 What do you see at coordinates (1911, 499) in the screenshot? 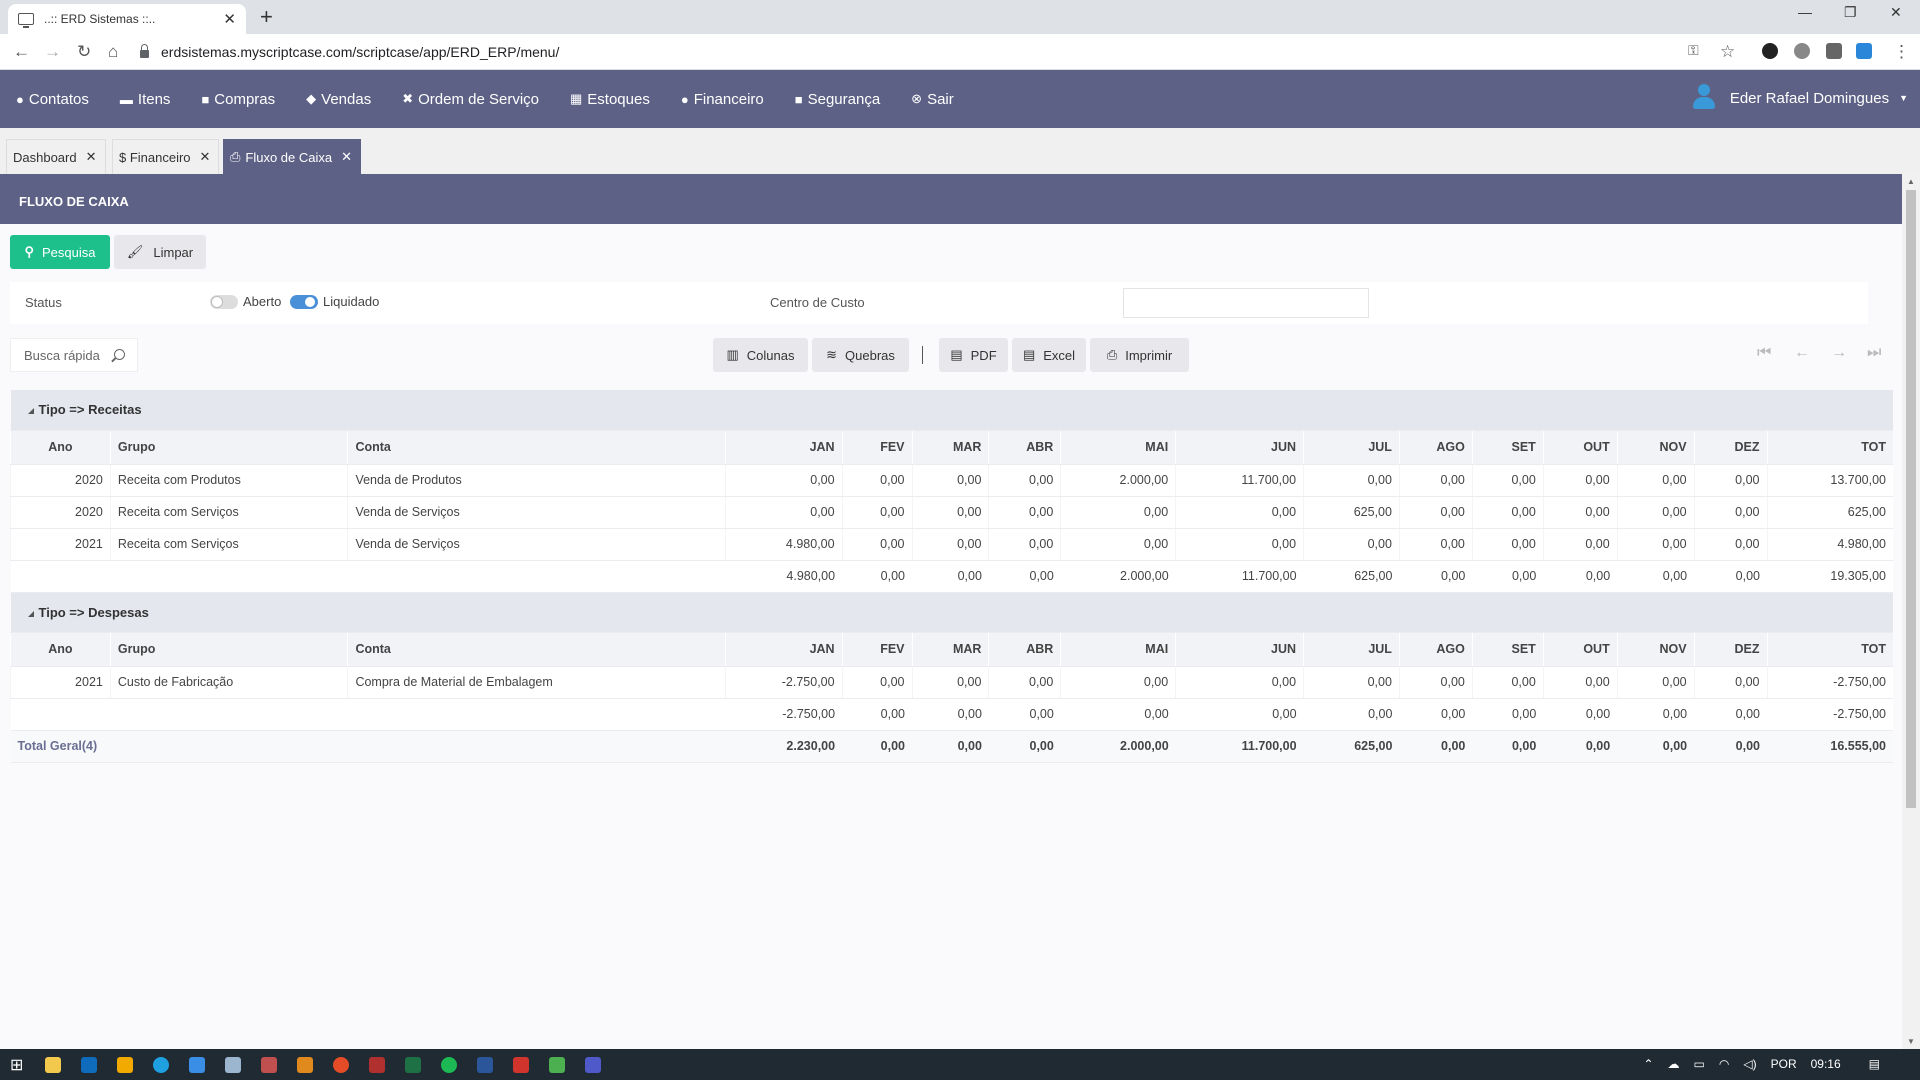
I see `scrollbar-thumb` at bounding box center [1911, 499].